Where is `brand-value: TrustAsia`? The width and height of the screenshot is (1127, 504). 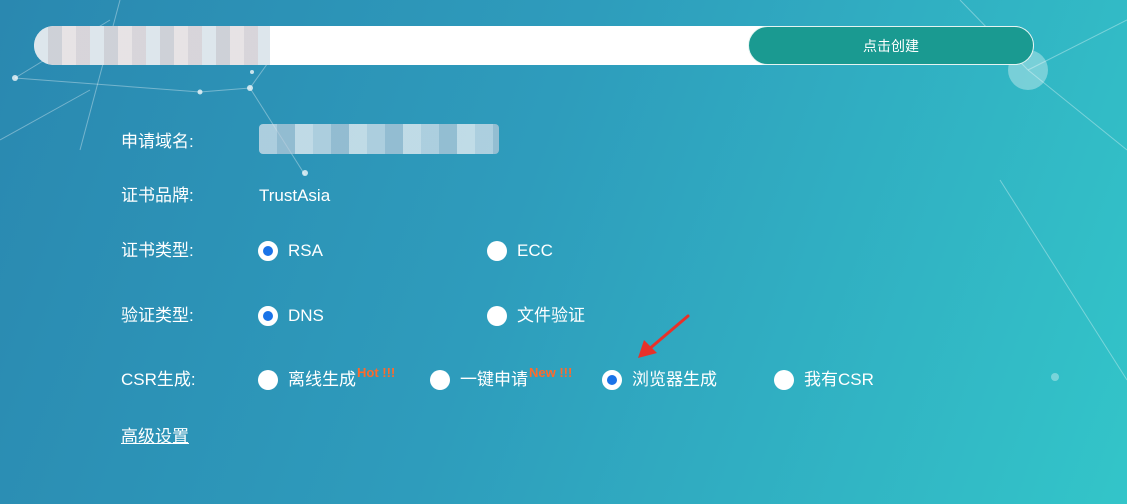 brand-value: TrustAsia is located at coordinates (295, 195).